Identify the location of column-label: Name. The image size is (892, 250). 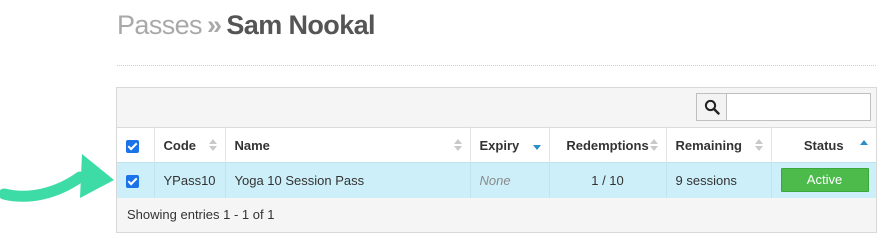
(252, 145).